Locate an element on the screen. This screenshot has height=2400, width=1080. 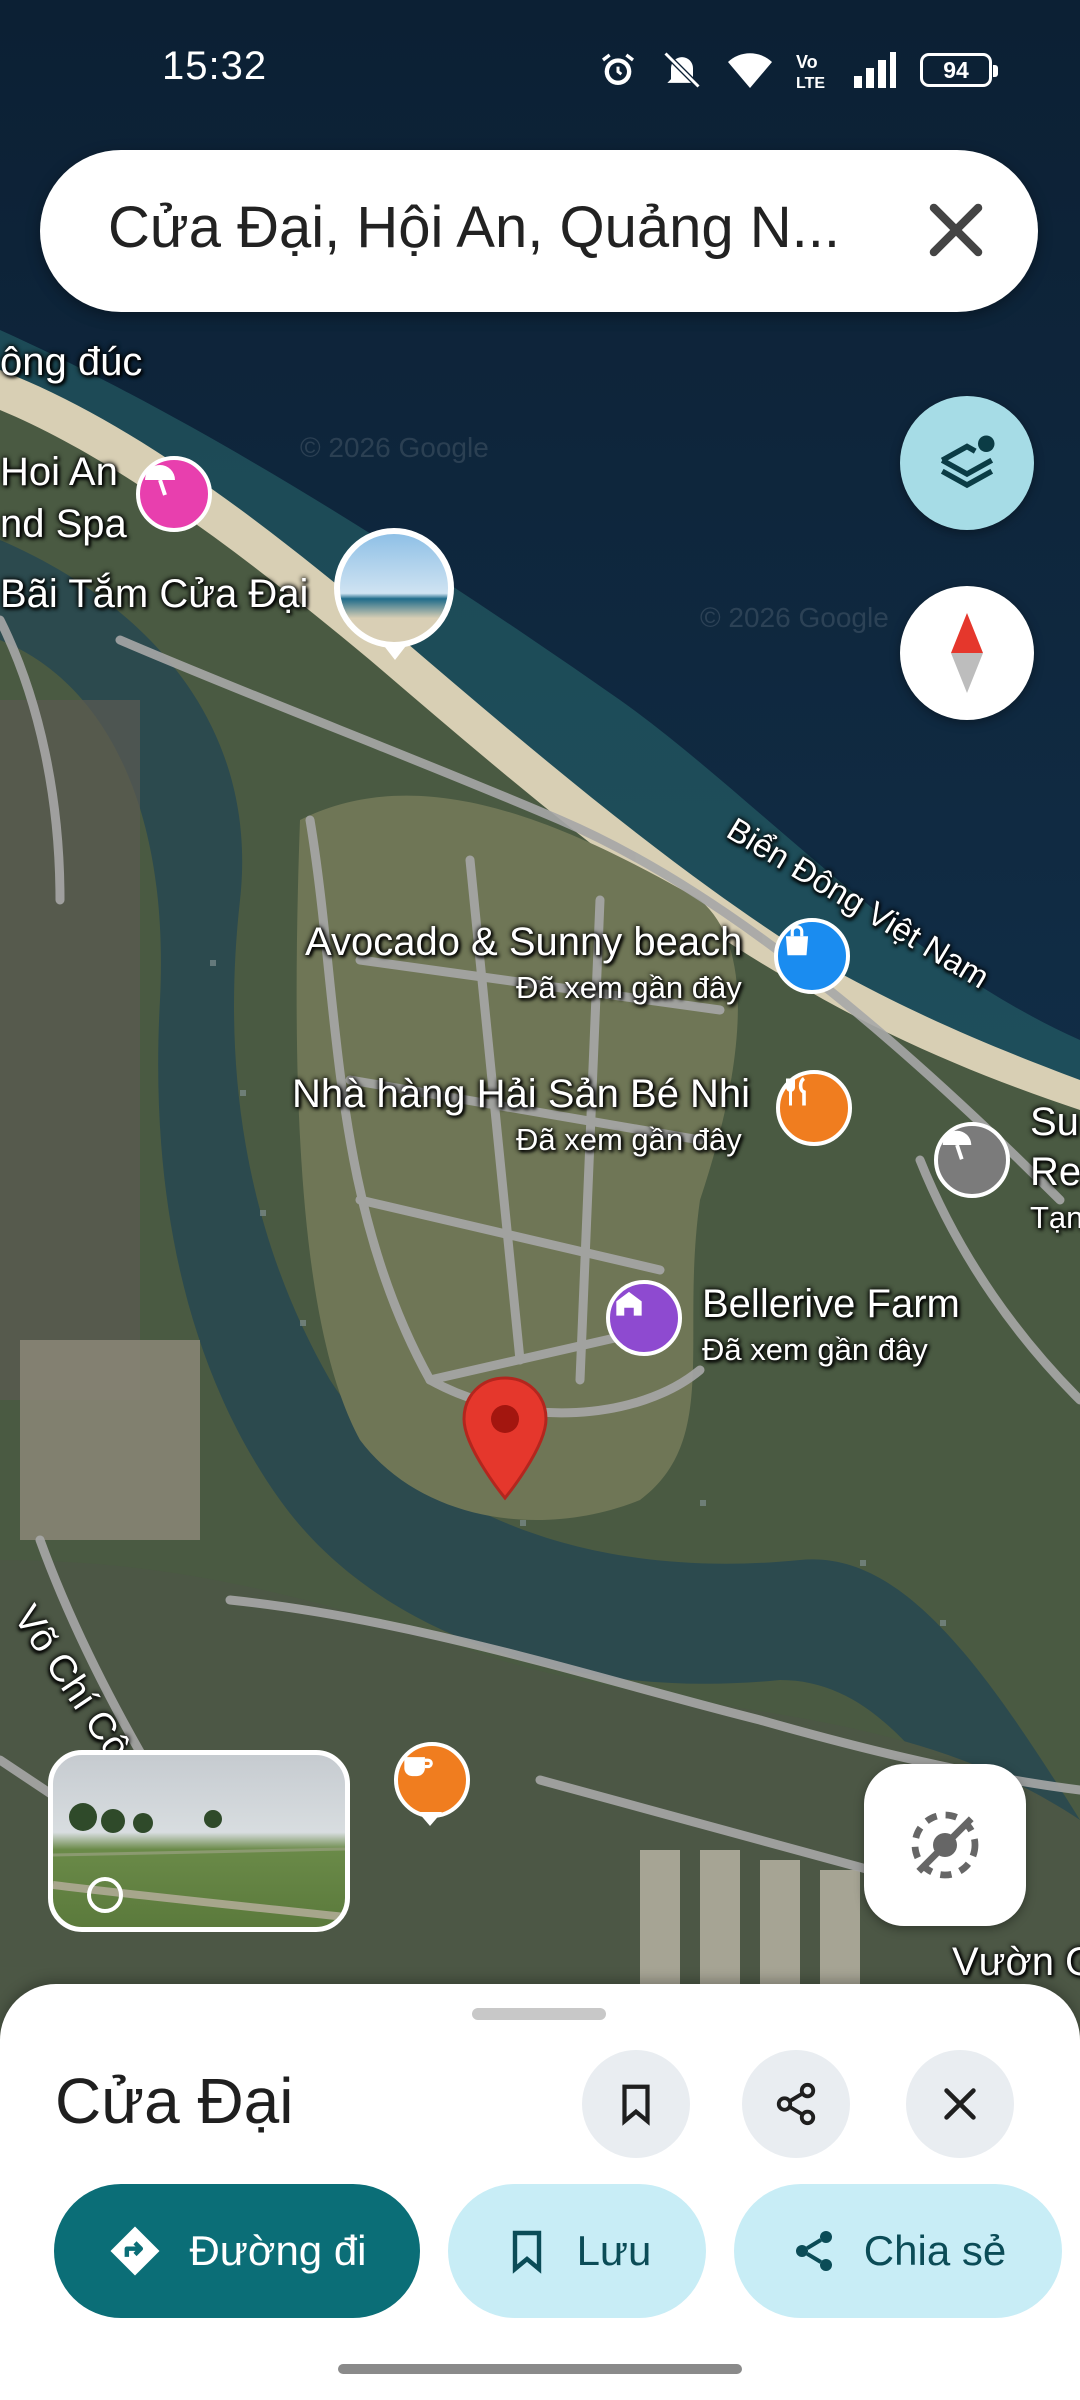
compass-icon is located at coordinates (967, 653).